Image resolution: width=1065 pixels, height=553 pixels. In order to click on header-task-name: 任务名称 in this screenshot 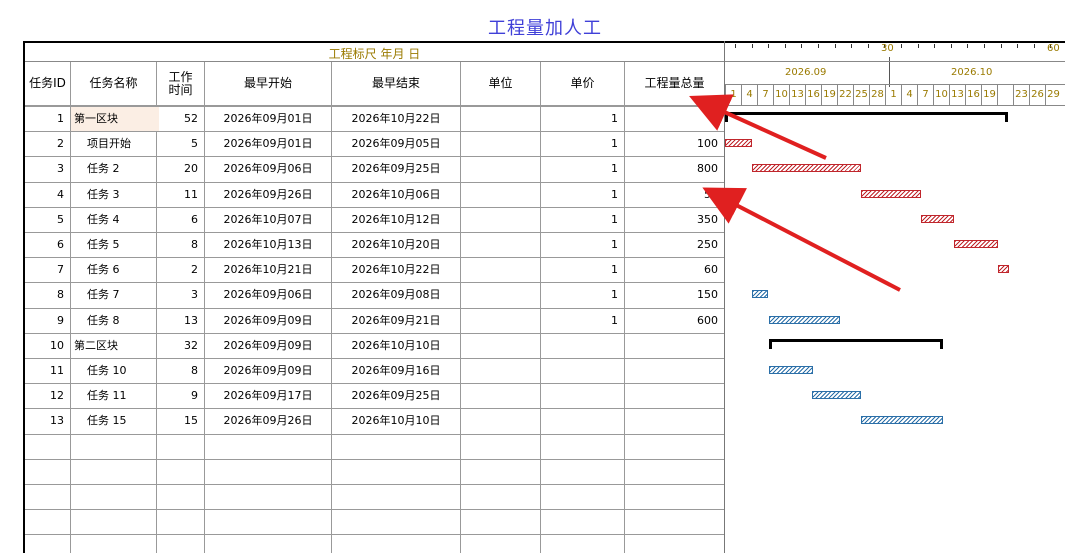, I will do `click(113, 84)`.